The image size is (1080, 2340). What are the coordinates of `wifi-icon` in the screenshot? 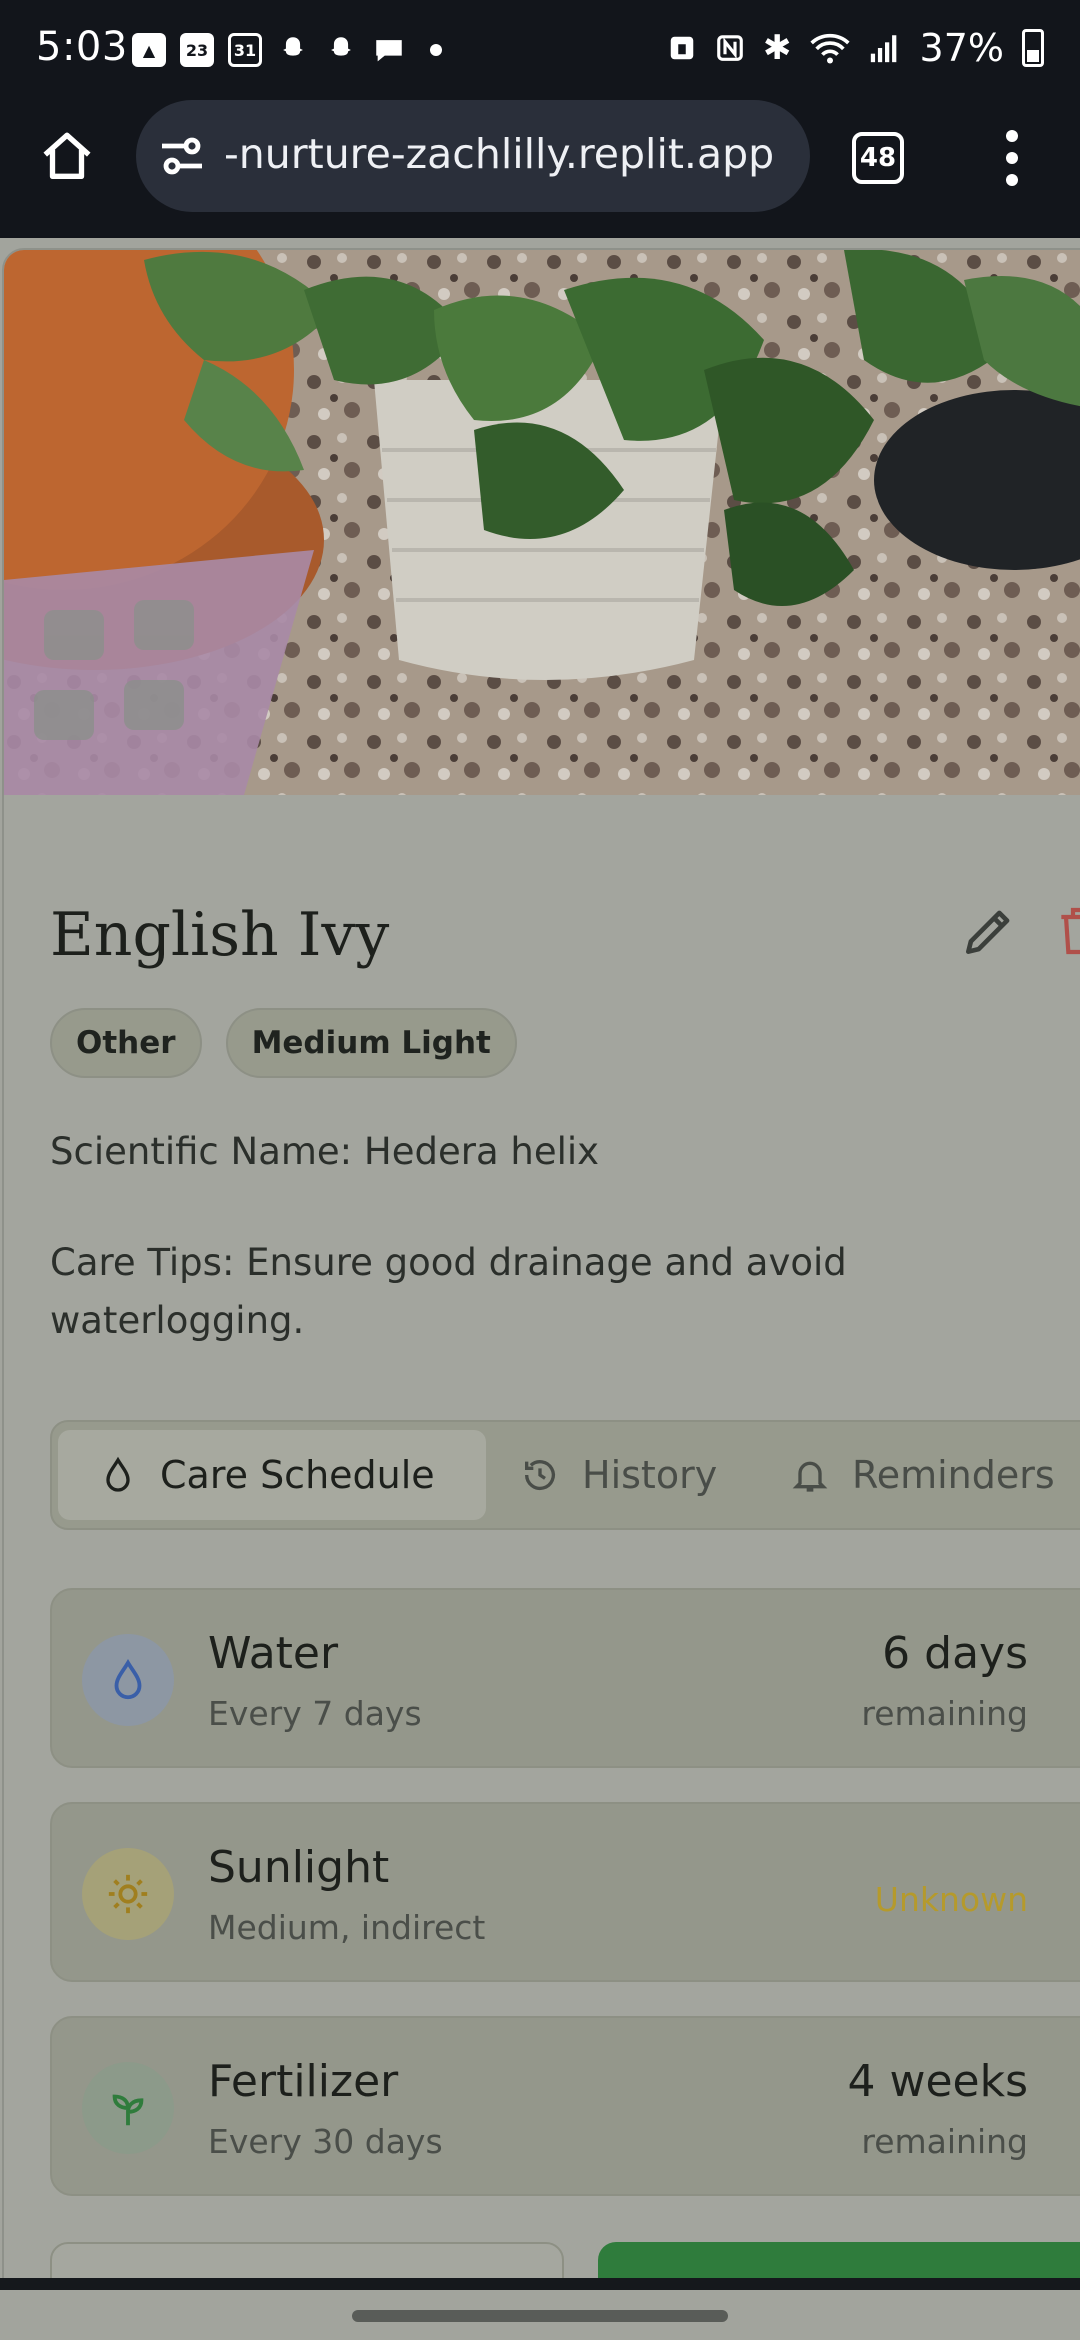 It's located at (829, 48).